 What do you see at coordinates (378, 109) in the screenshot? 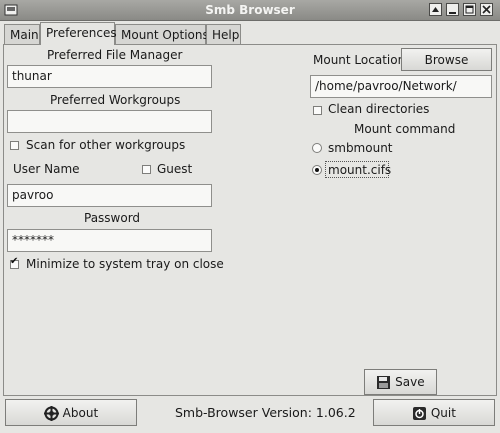
I see `clean-directories-label: Clean directories` at bounding box center [378, 109].